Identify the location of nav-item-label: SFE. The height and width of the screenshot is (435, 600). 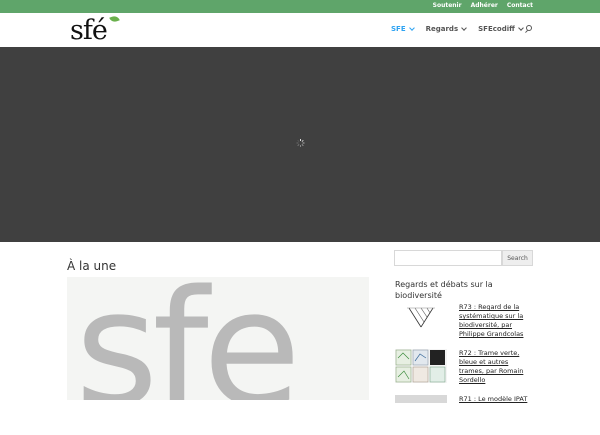
(398, 29).